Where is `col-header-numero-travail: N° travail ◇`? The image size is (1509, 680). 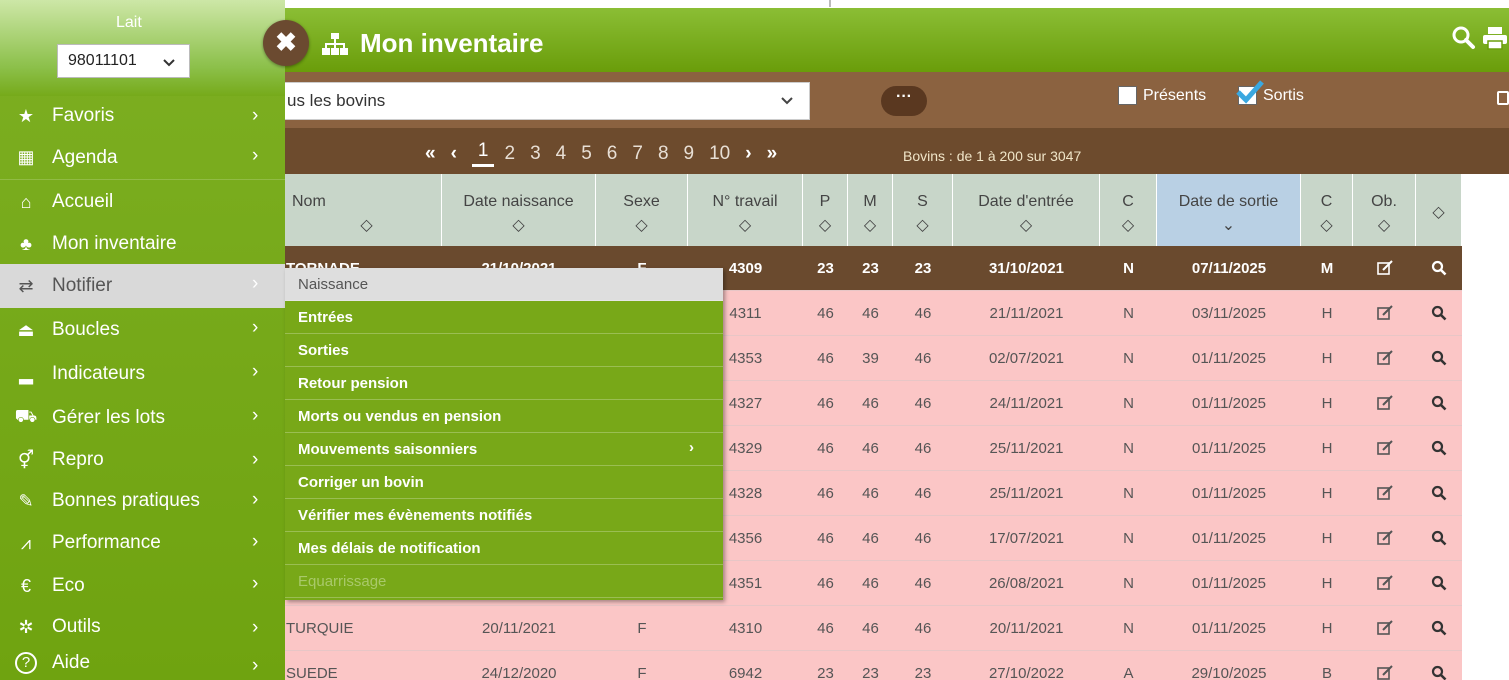 col-header-numero-travail: N° travail ◇ is located at coordinates (745, 210).